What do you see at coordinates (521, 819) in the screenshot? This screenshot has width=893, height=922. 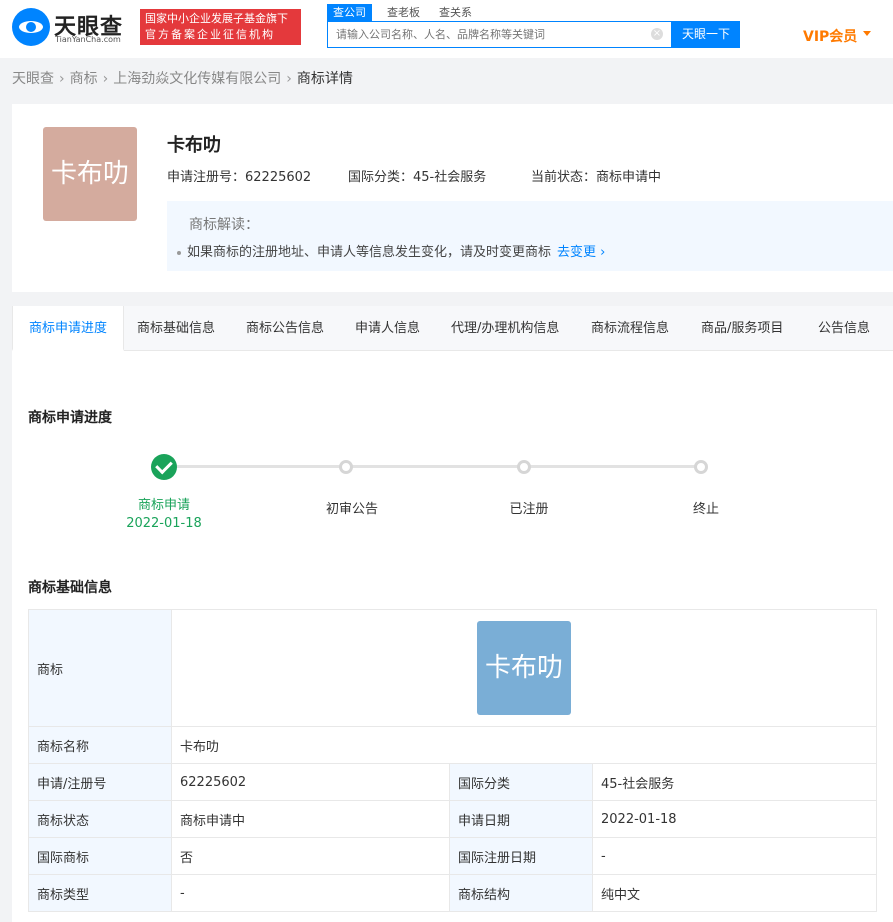 I see `table-label: 申请日期` at bounding box center [521, 819].